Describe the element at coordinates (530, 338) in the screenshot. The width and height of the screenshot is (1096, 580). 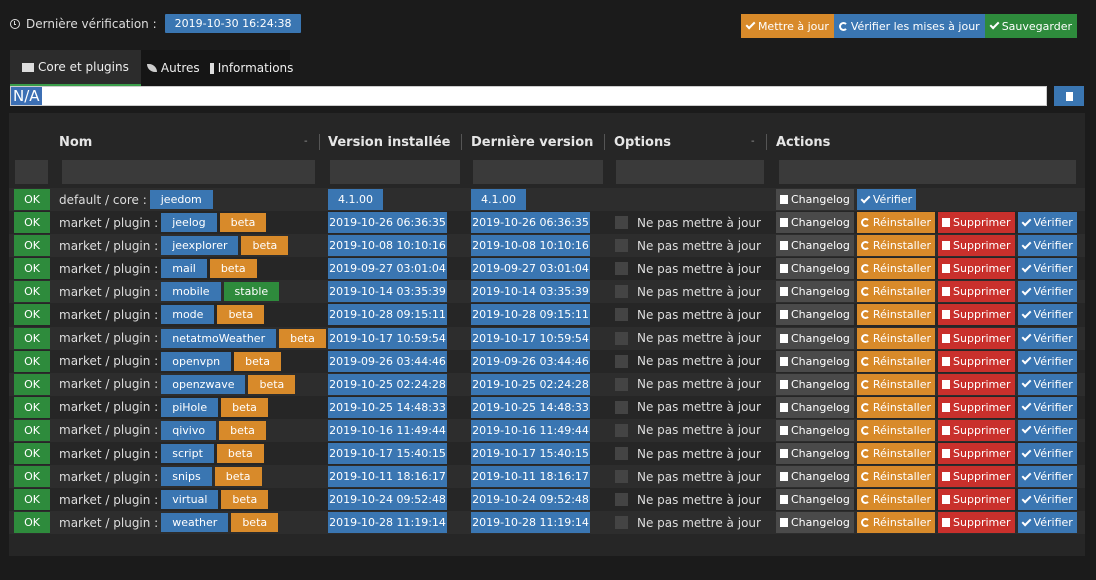
I see `latest-version: 2019-10-17 10:59:54` at that location.